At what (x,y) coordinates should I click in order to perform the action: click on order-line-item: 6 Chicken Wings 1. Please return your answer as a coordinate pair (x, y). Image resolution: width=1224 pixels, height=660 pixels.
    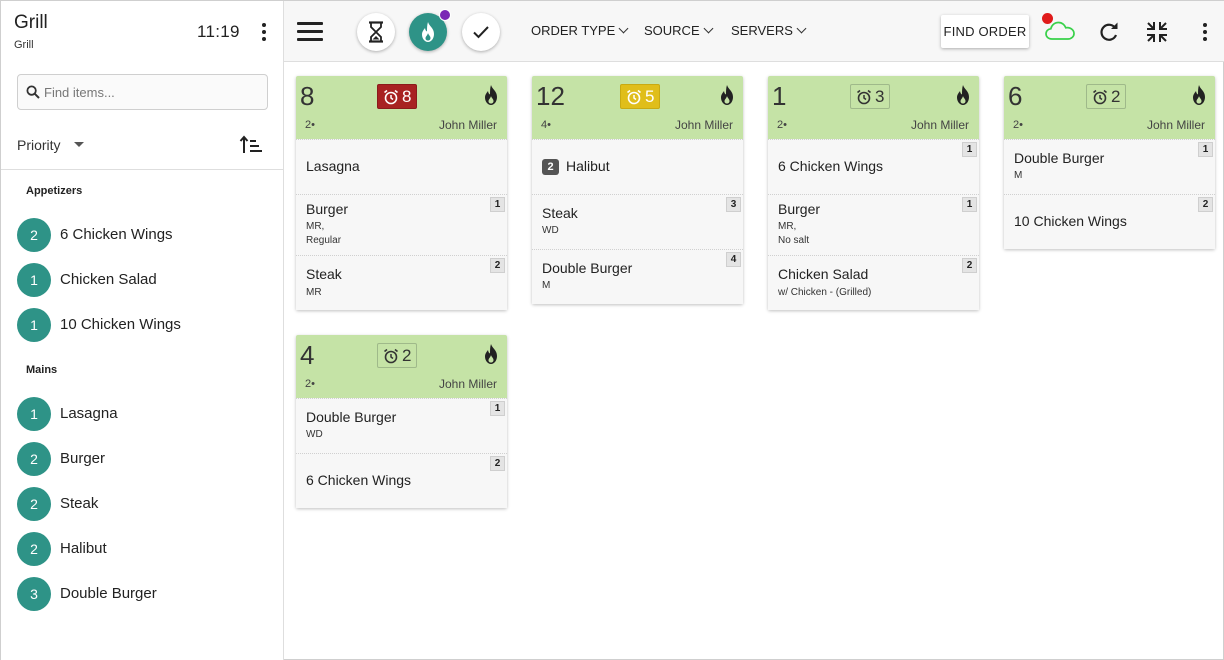
    Looking at the image, I should click on (873, 166).